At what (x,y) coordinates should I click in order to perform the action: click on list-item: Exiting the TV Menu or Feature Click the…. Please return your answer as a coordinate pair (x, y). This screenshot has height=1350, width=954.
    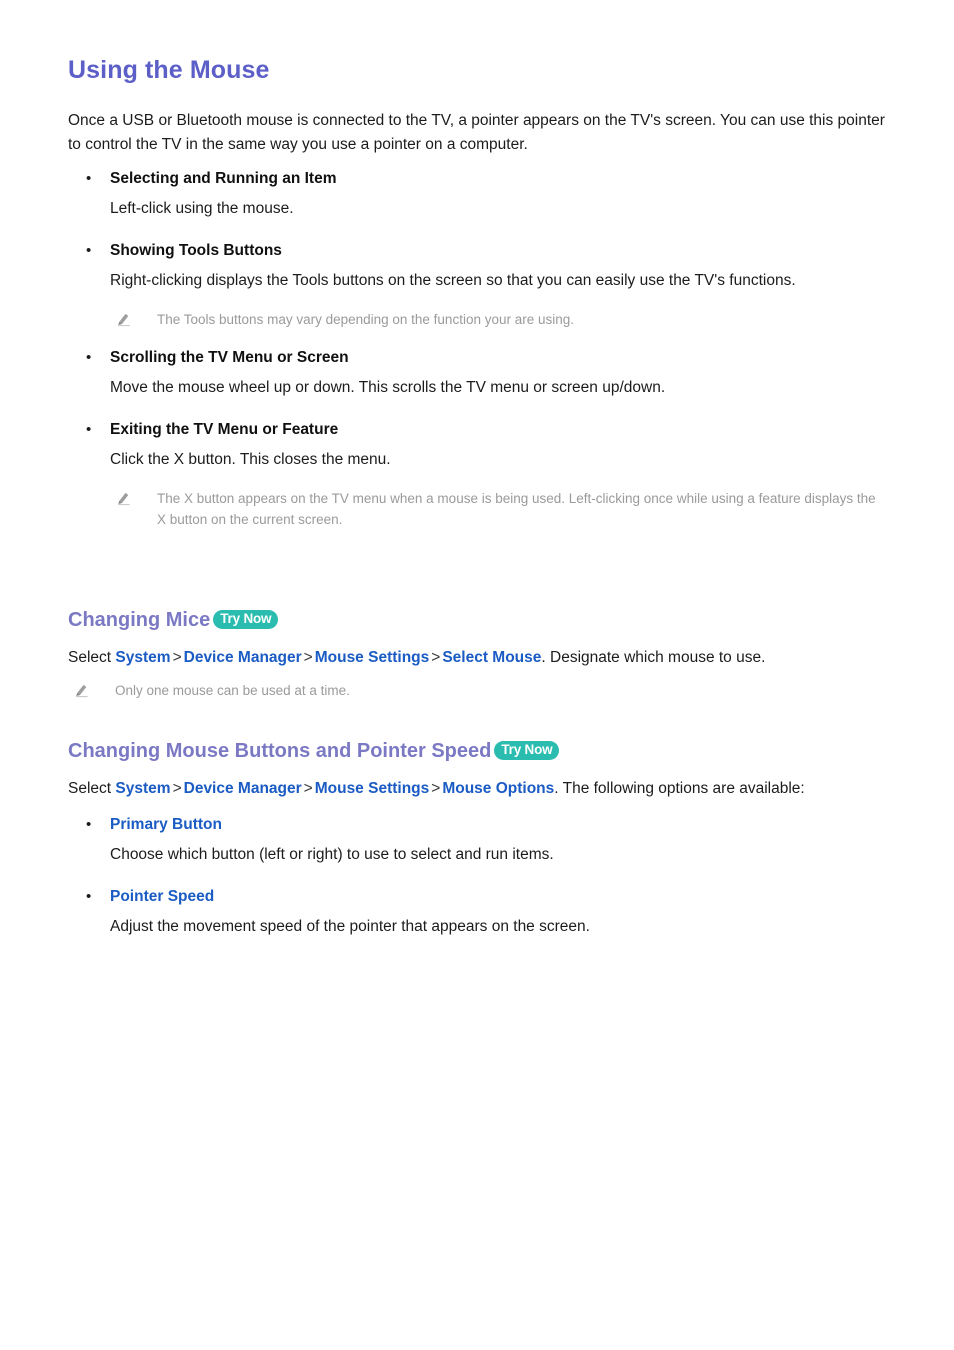
    Looking at the image, I should click on (477, 473).